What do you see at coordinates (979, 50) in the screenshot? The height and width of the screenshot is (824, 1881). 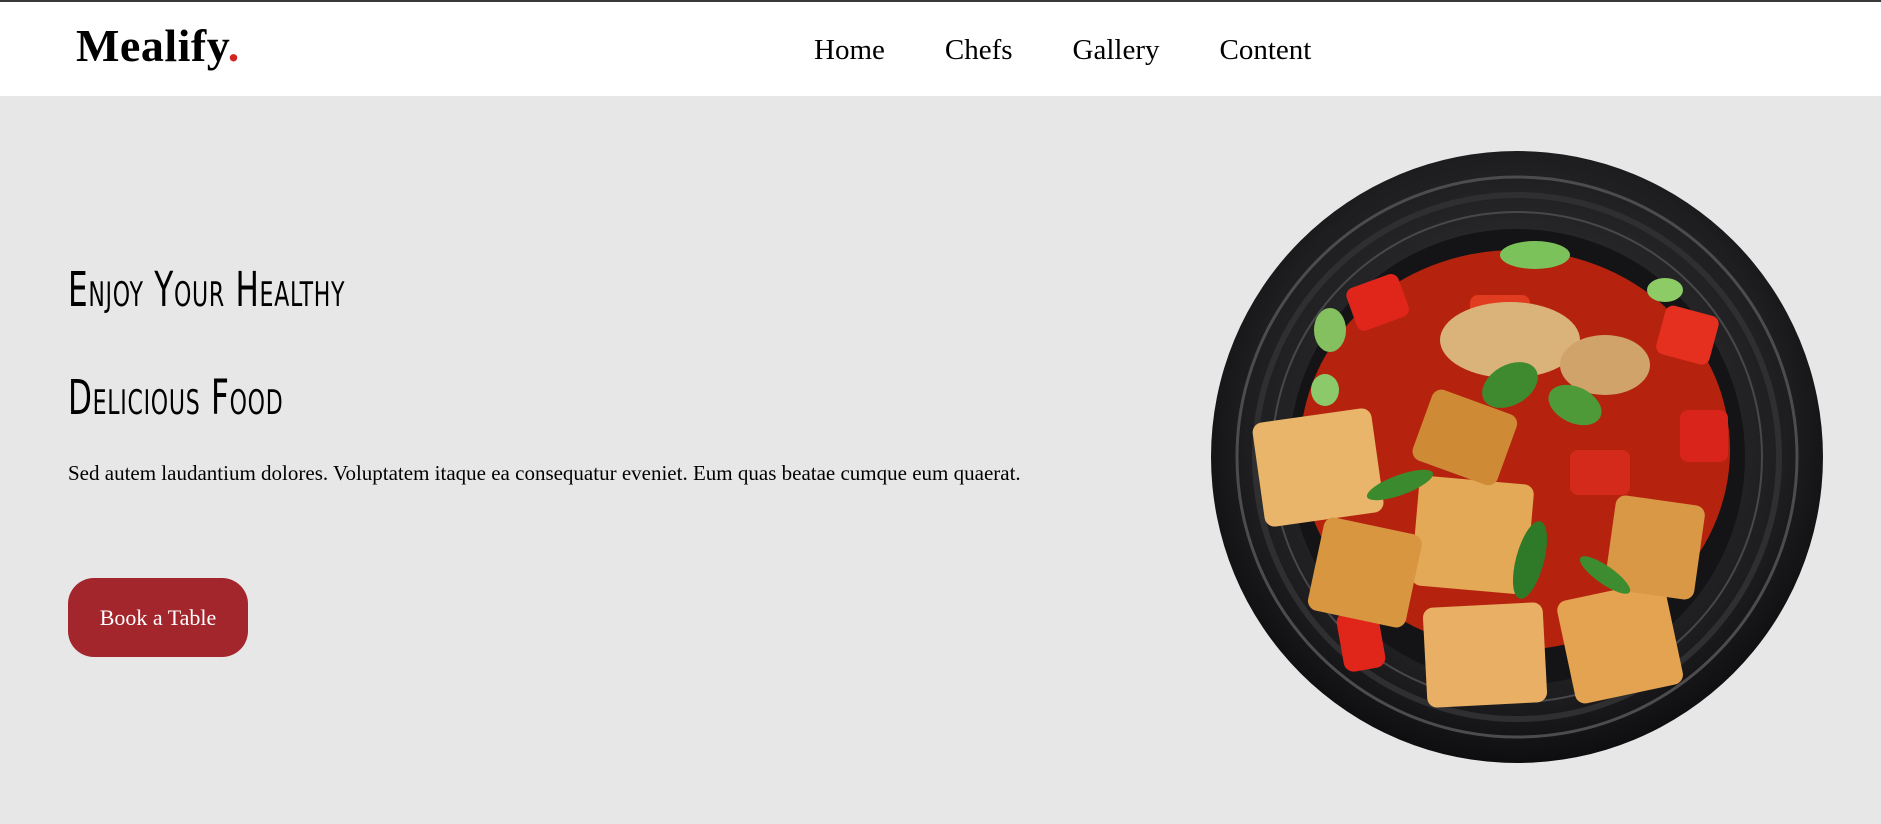 I see `nav-chefs: Chefs` at bounding box center [979, 50].